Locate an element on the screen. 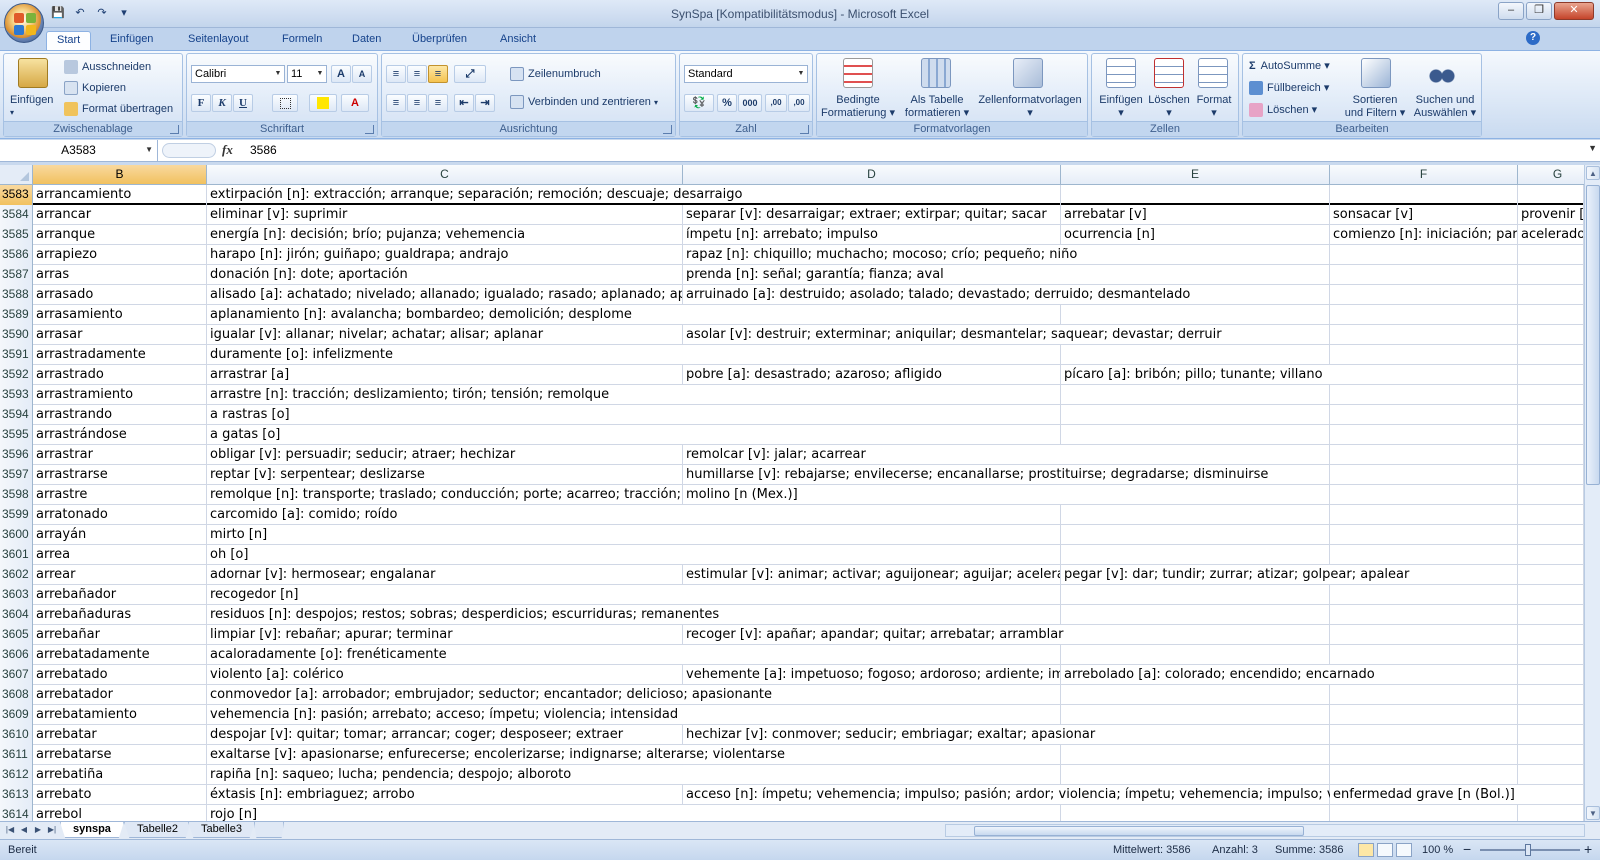 This screenshot has width=1600, height=860. cell-b: arrastradamente is located at coordinates (120, 355).